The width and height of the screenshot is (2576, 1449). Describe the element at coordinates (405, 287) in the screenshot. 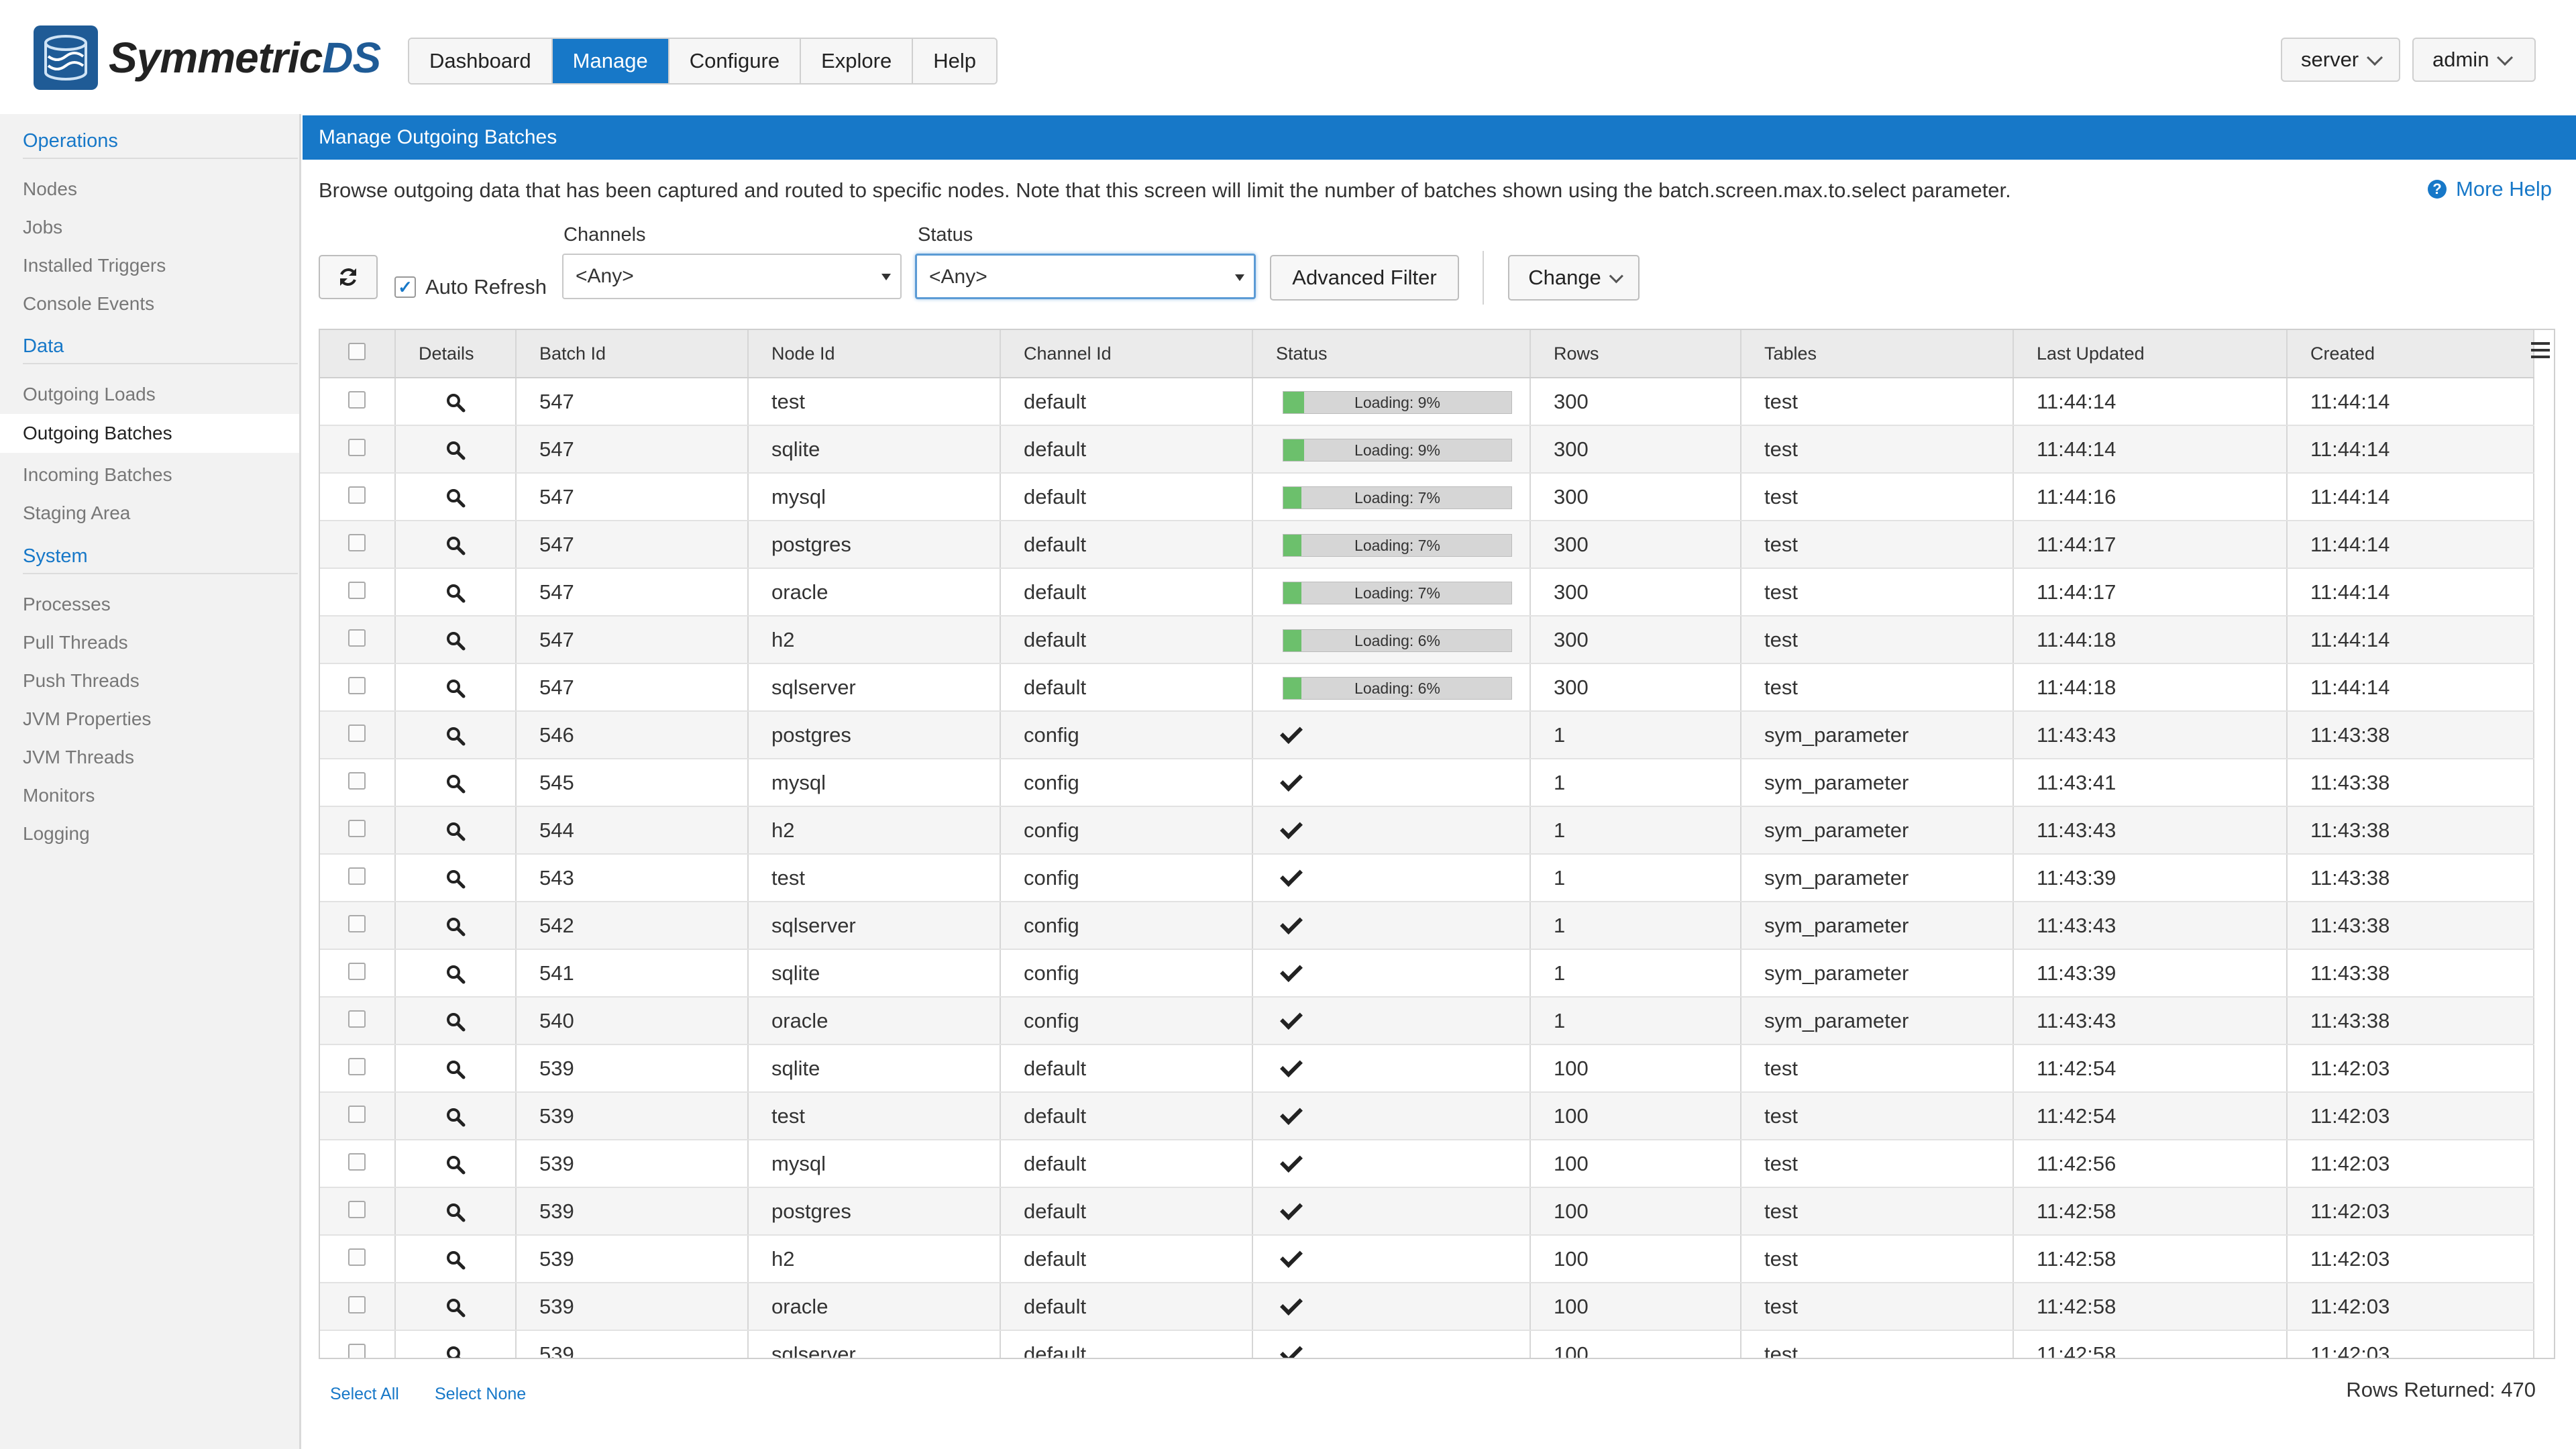

I see `auto-refresh-checkbox: ✓` at that location.